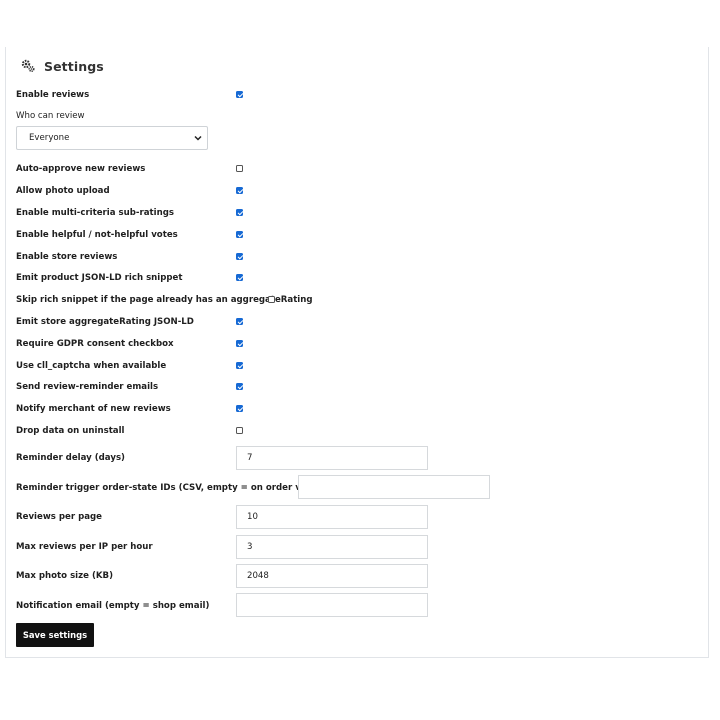  I want to click on who-can-review-value: Everyone, so click(49, 138).